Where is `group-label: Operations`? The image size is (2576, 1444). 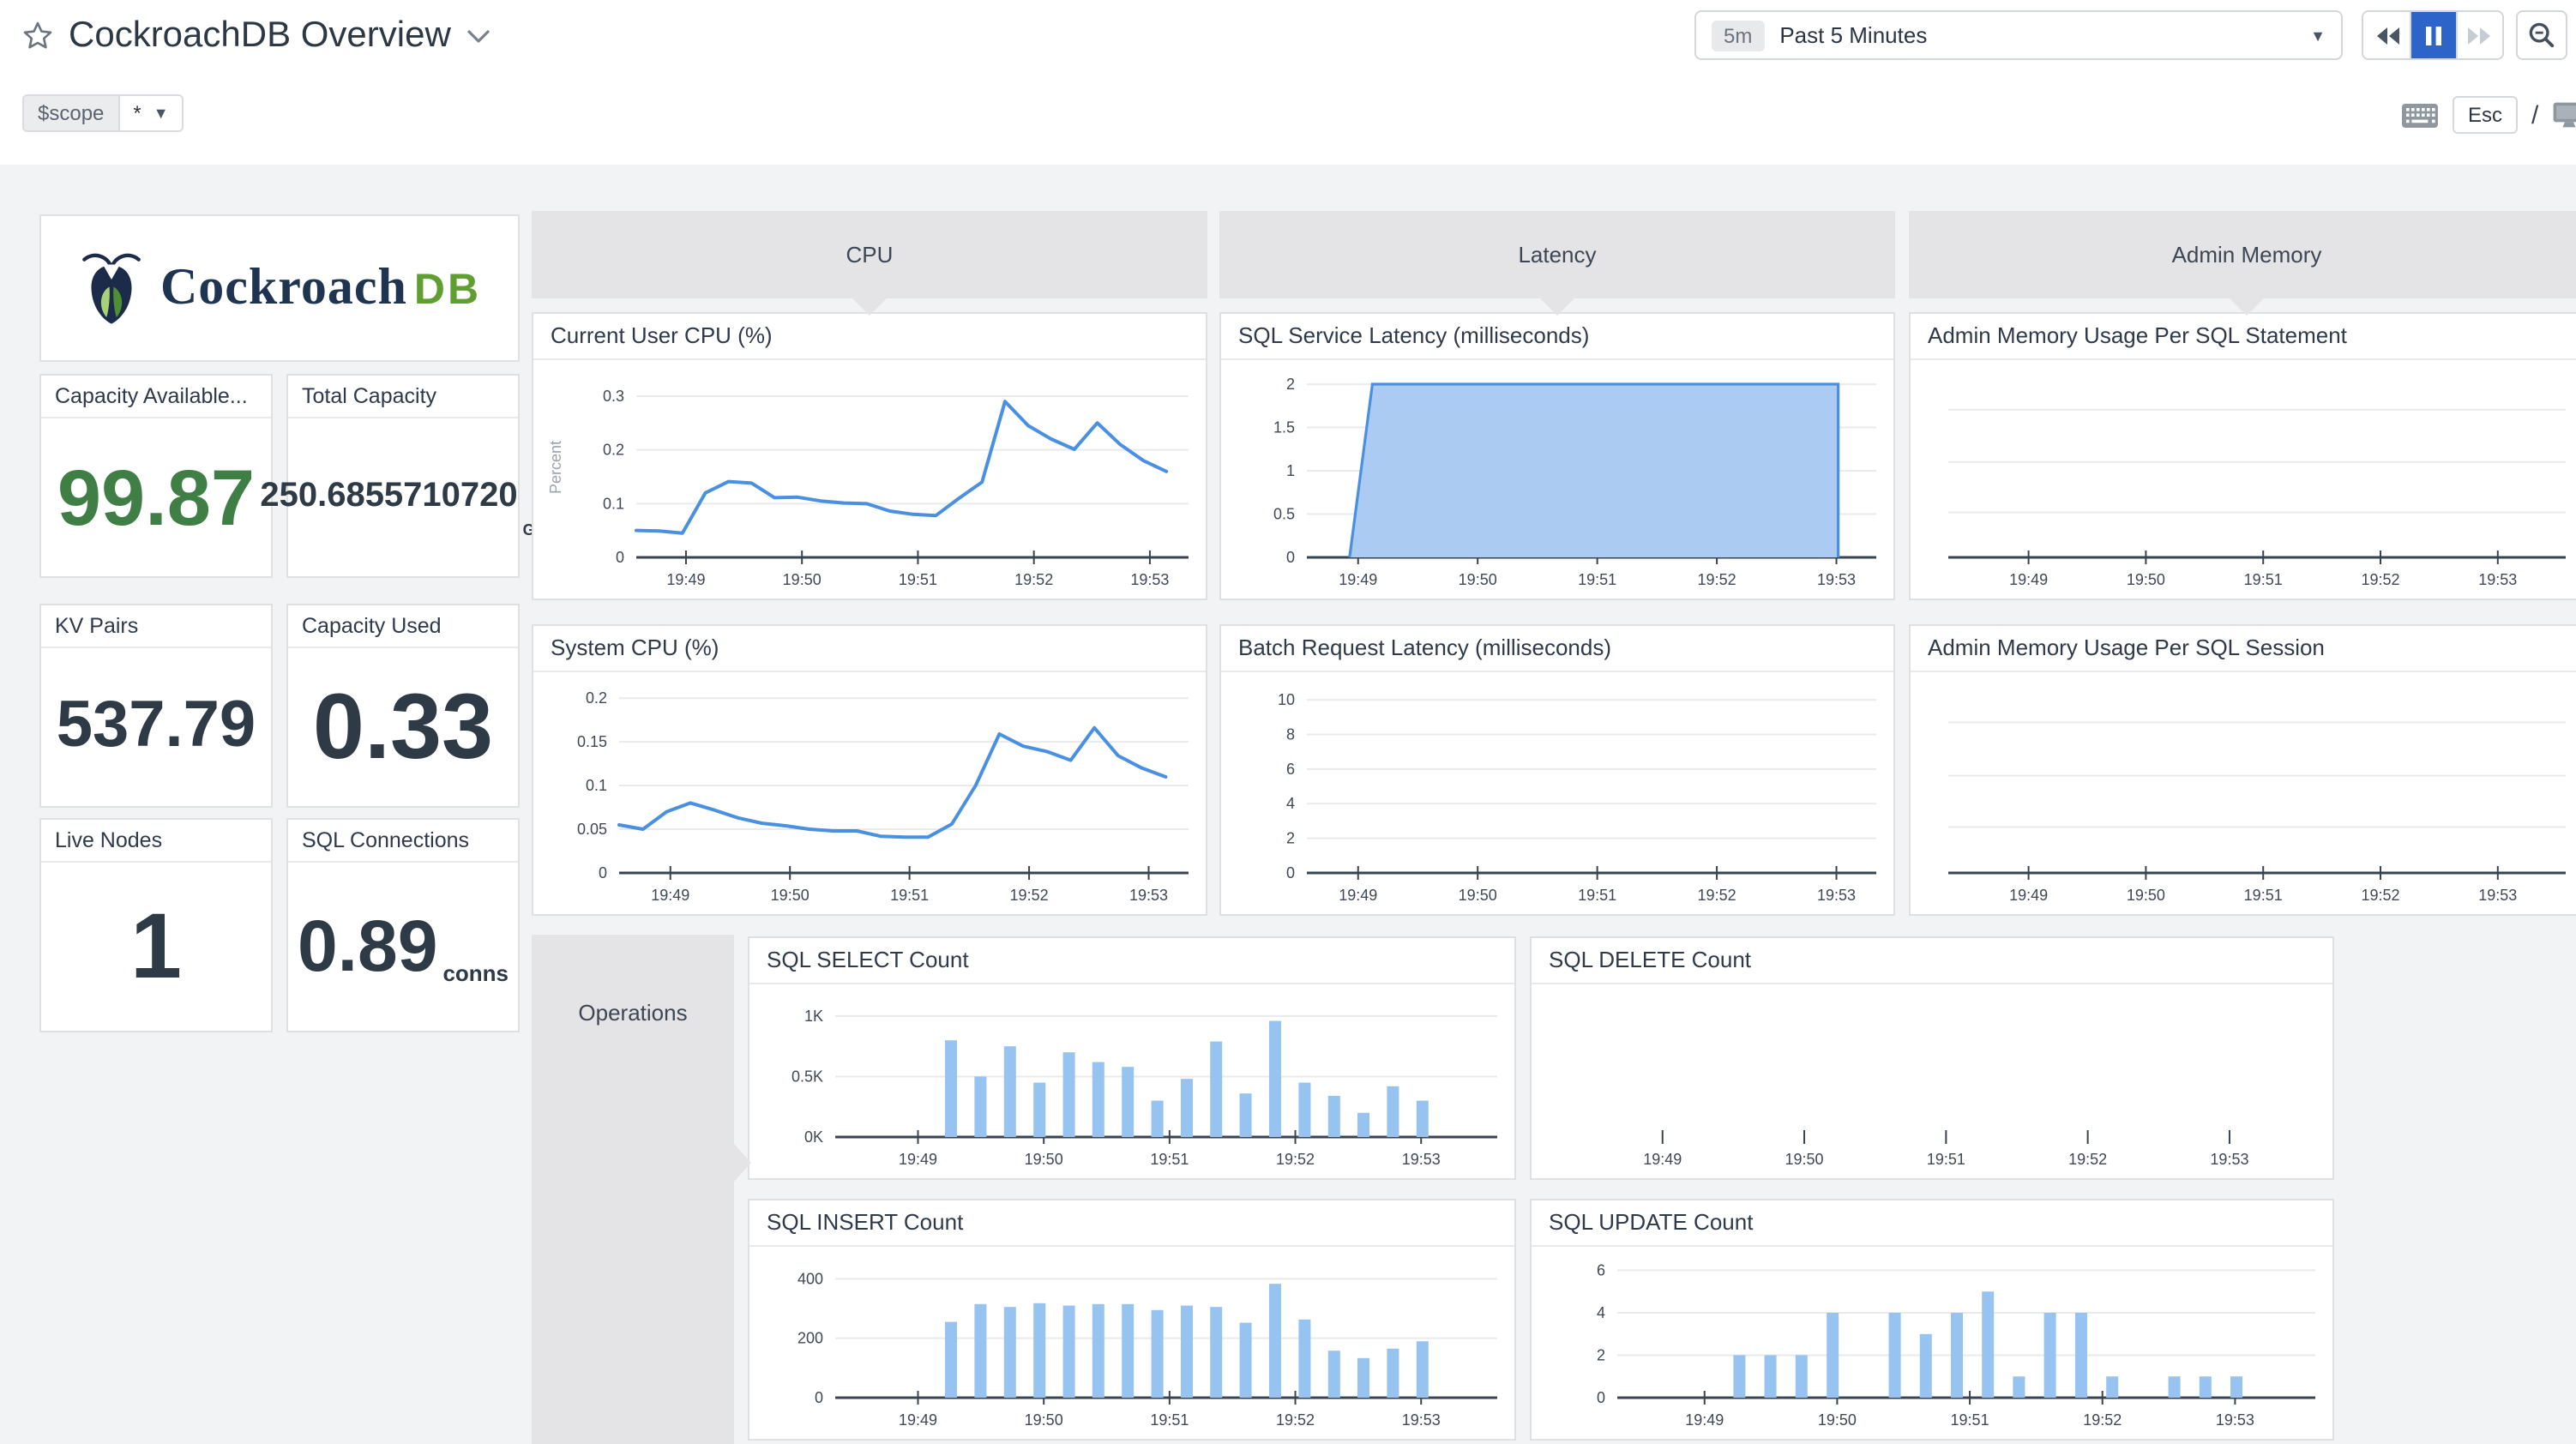
group-label: Operations is located at coordinates (633, 1013).